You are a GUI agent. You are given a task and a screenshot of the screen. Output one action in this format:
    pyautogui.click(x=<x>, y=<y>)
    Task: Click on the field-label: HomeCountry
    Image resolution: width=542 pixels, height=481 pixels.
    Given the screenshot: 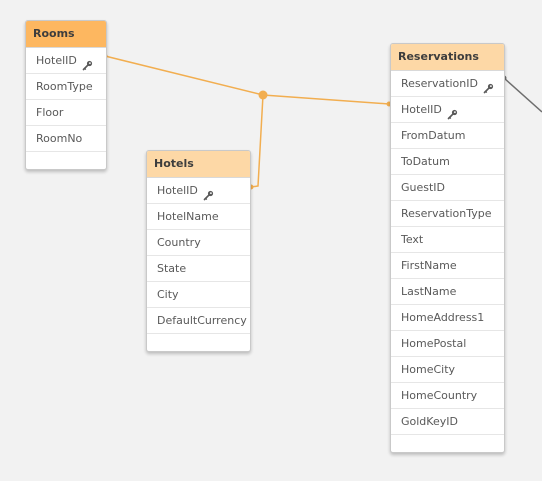 What is the action you would take?
    pyautogui.click(x=439, y=395)
    